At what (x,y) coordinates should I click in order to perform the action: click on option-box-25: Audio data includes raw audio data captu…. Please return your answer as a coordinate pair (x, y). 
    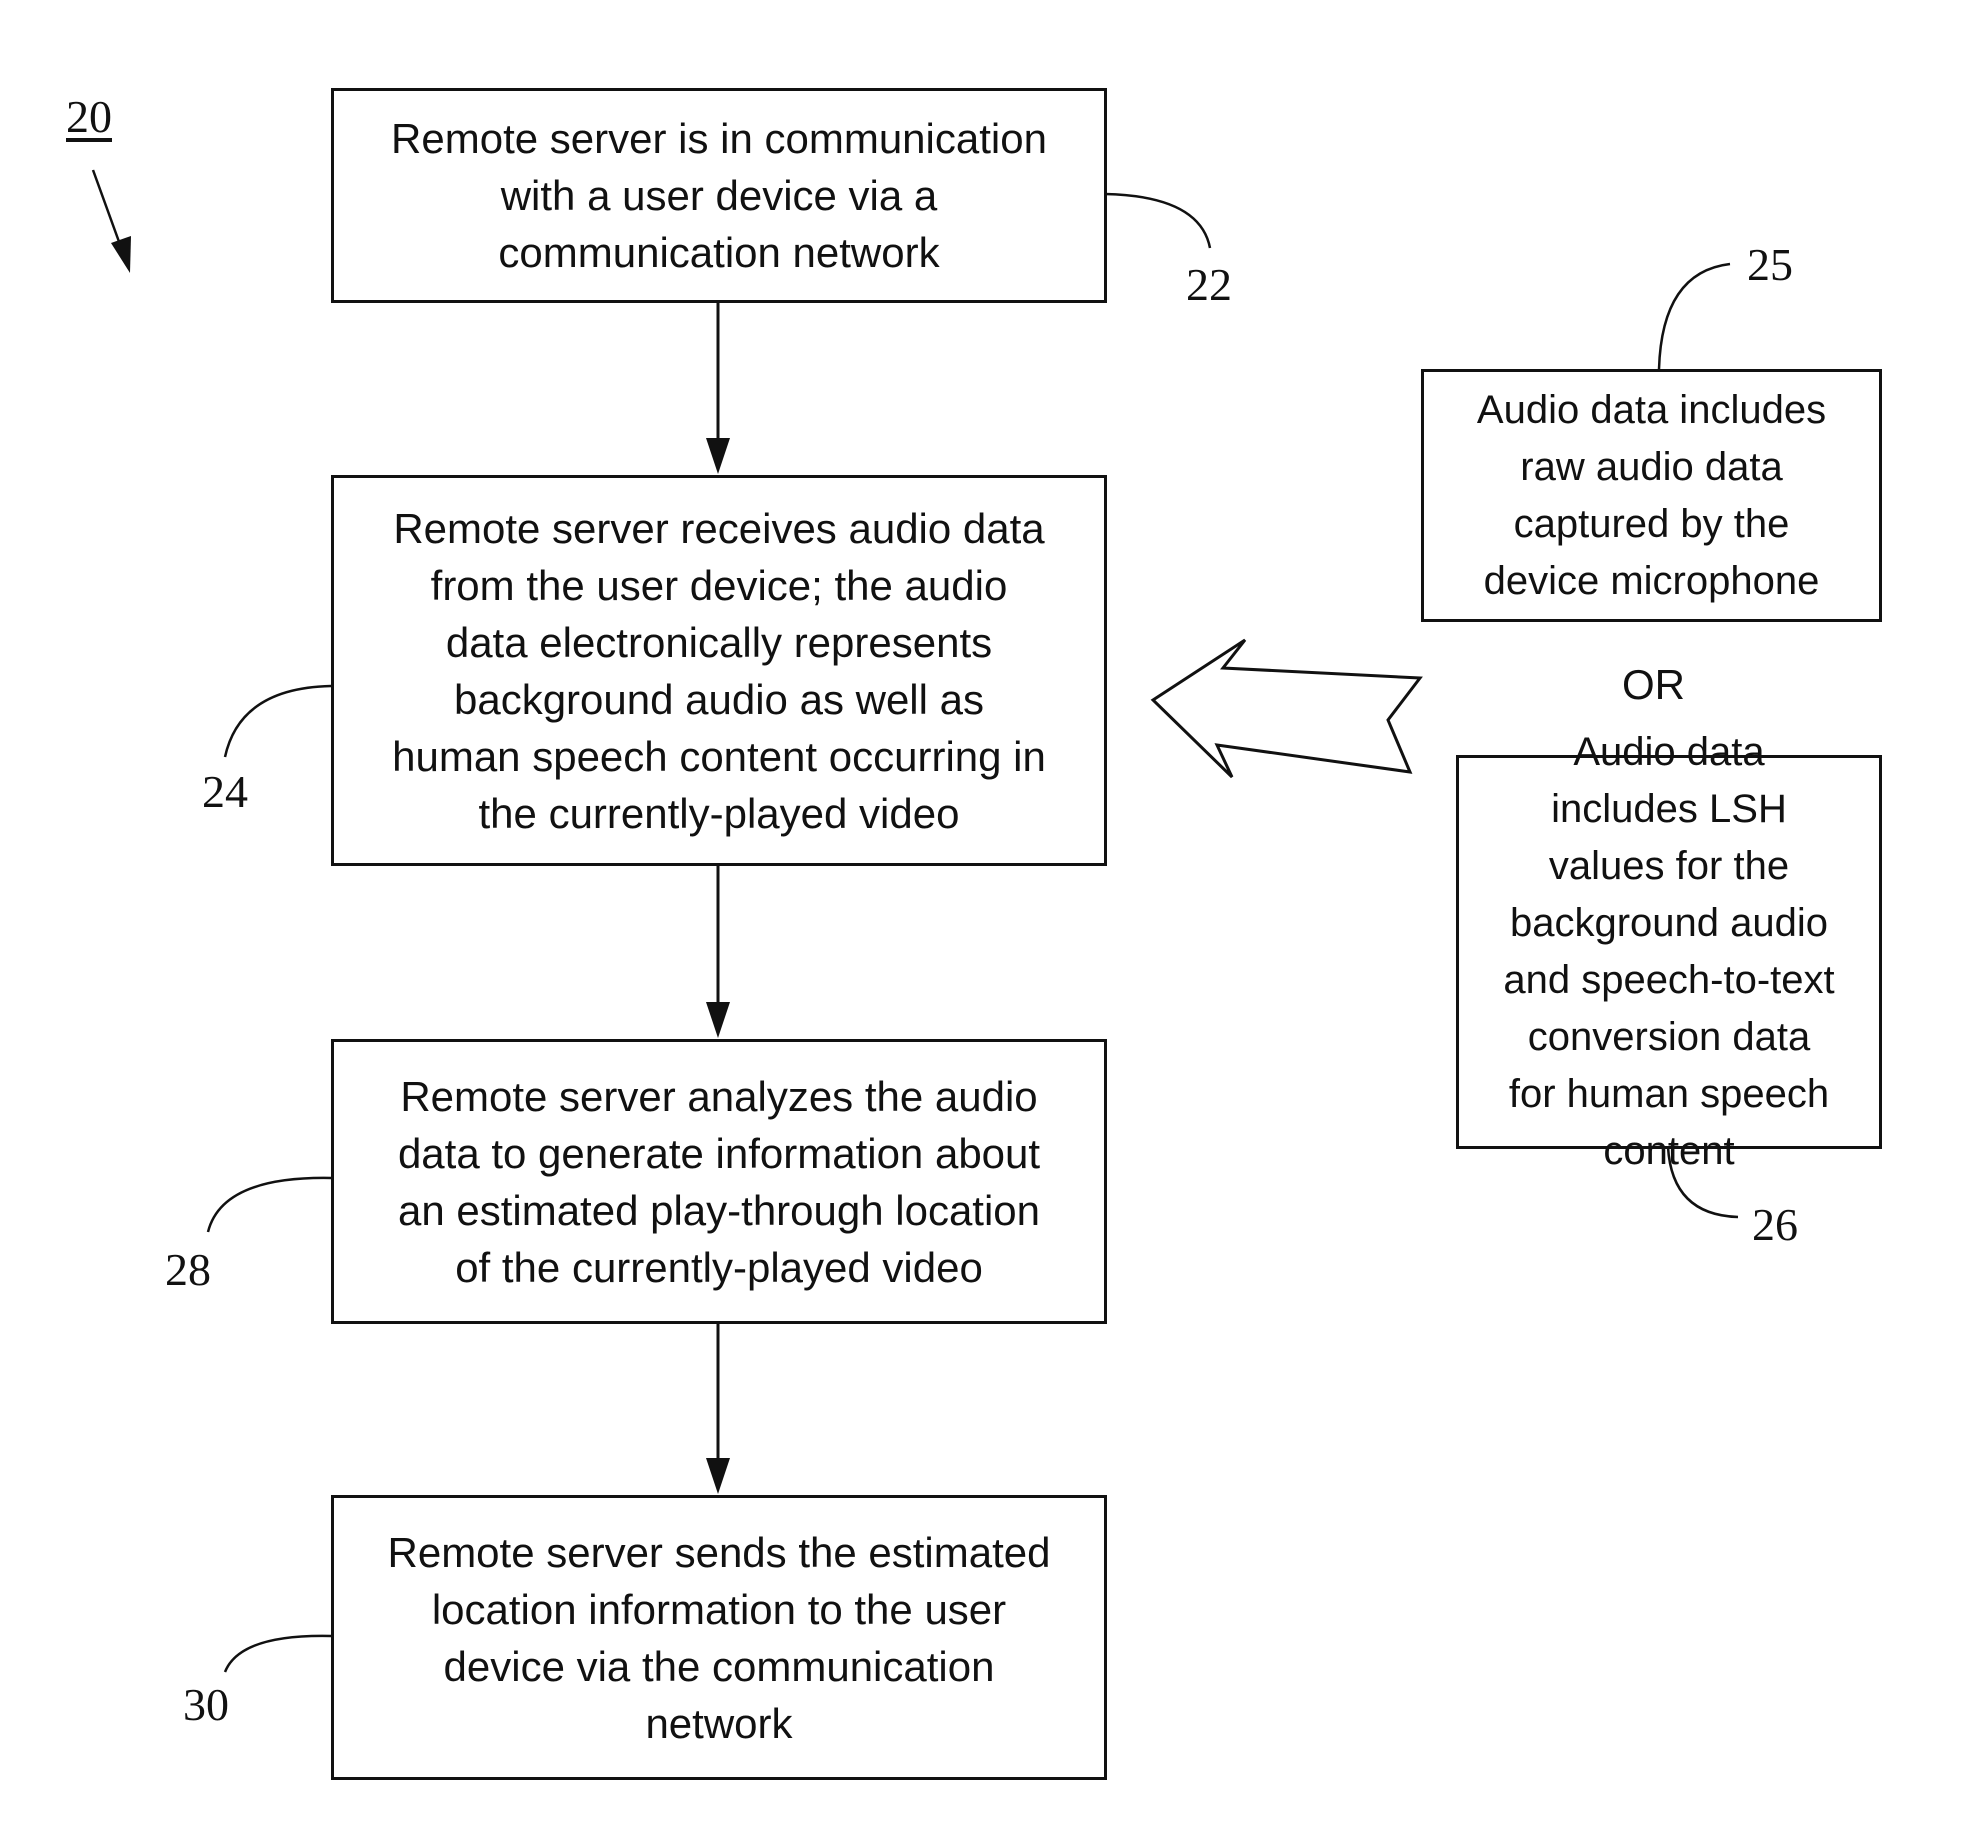
    Looking at the image, I should click on (1651, 495).